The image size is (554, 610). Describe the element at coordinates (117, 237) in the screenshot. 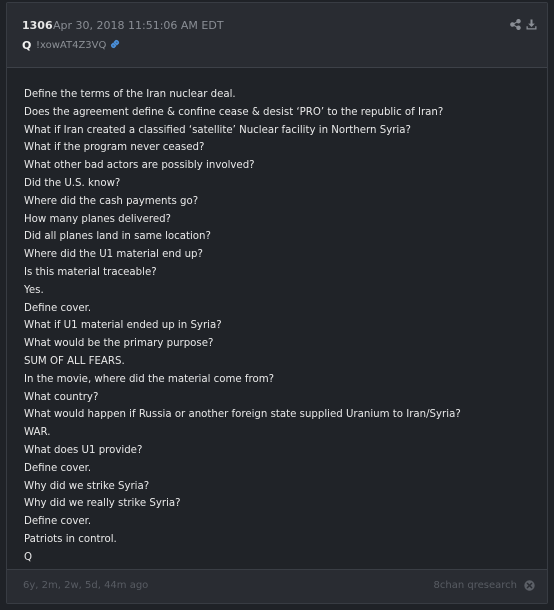

I see `post-line: Did all planes land in same location?` at that location.